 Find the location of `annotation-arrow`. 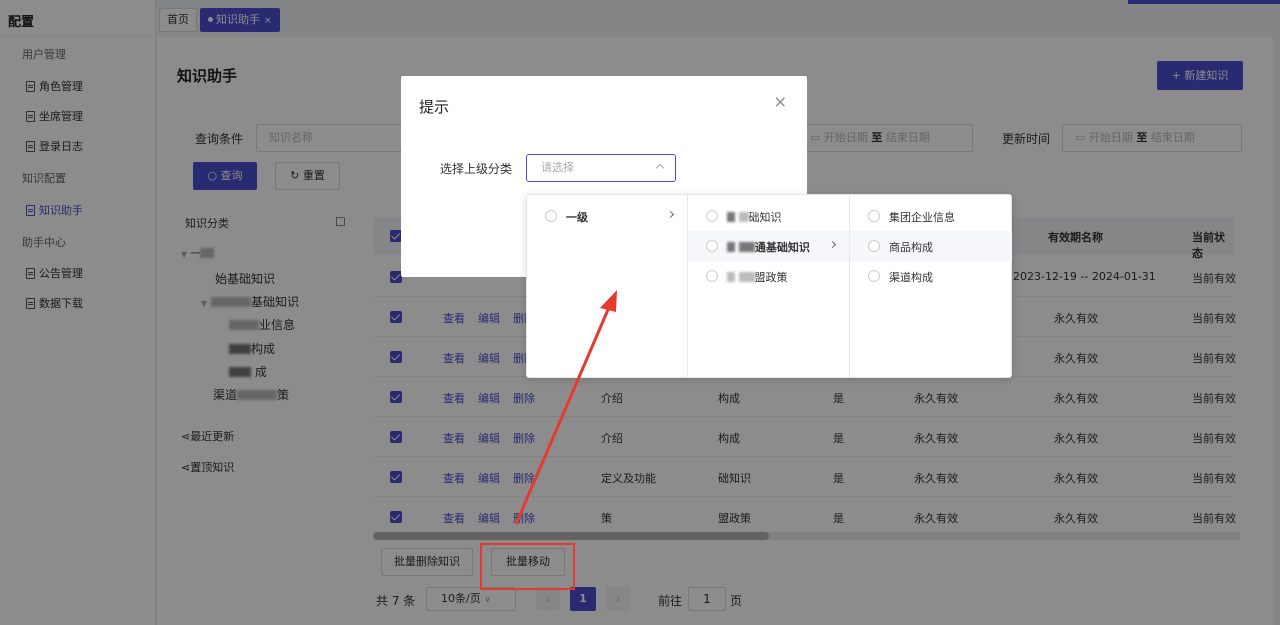

annotation-arrow is located at coordinates (565, 407).